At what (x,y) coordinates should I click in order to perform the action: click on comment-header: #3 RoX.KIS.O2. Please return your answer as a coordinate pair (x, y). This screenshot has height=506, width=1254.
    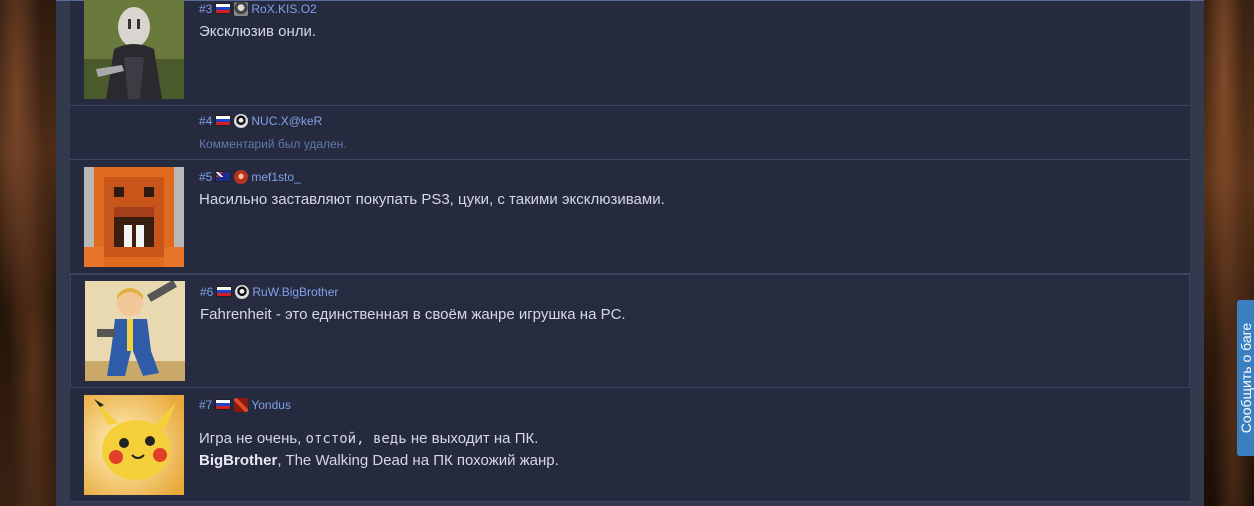
    Looking at the image, I should click on (258, 9).